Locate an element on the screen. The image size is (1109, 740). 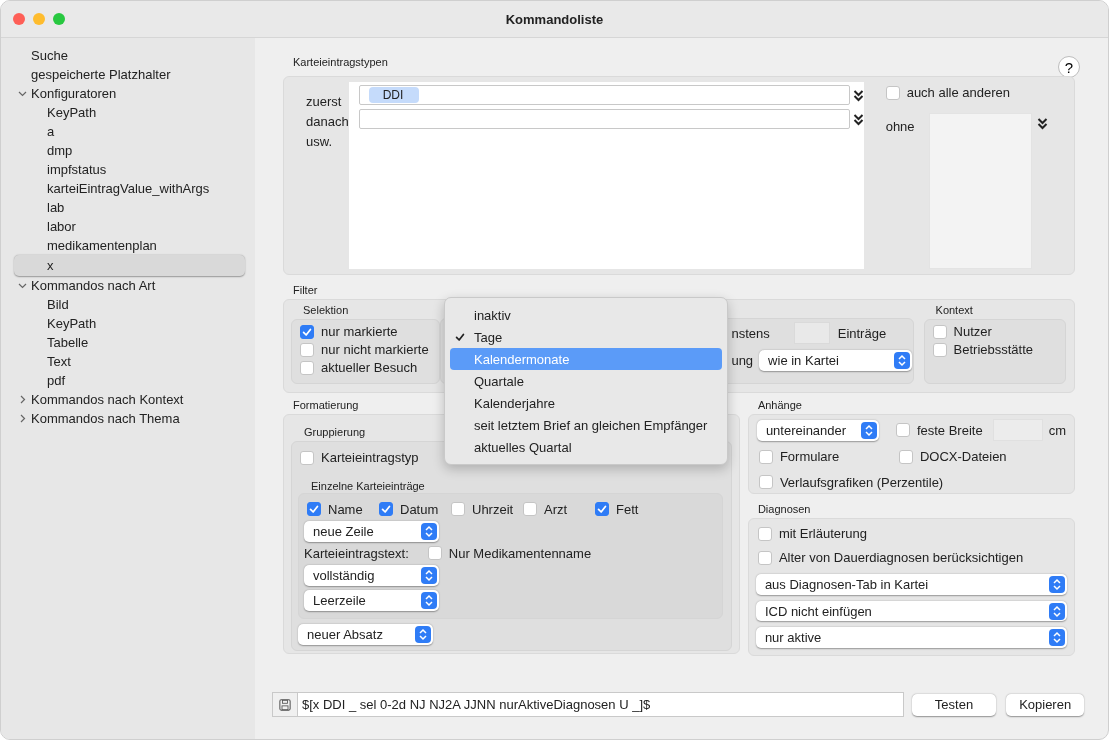
sidebar-item: Konfiguratoren is located at coordinates (129, 93).